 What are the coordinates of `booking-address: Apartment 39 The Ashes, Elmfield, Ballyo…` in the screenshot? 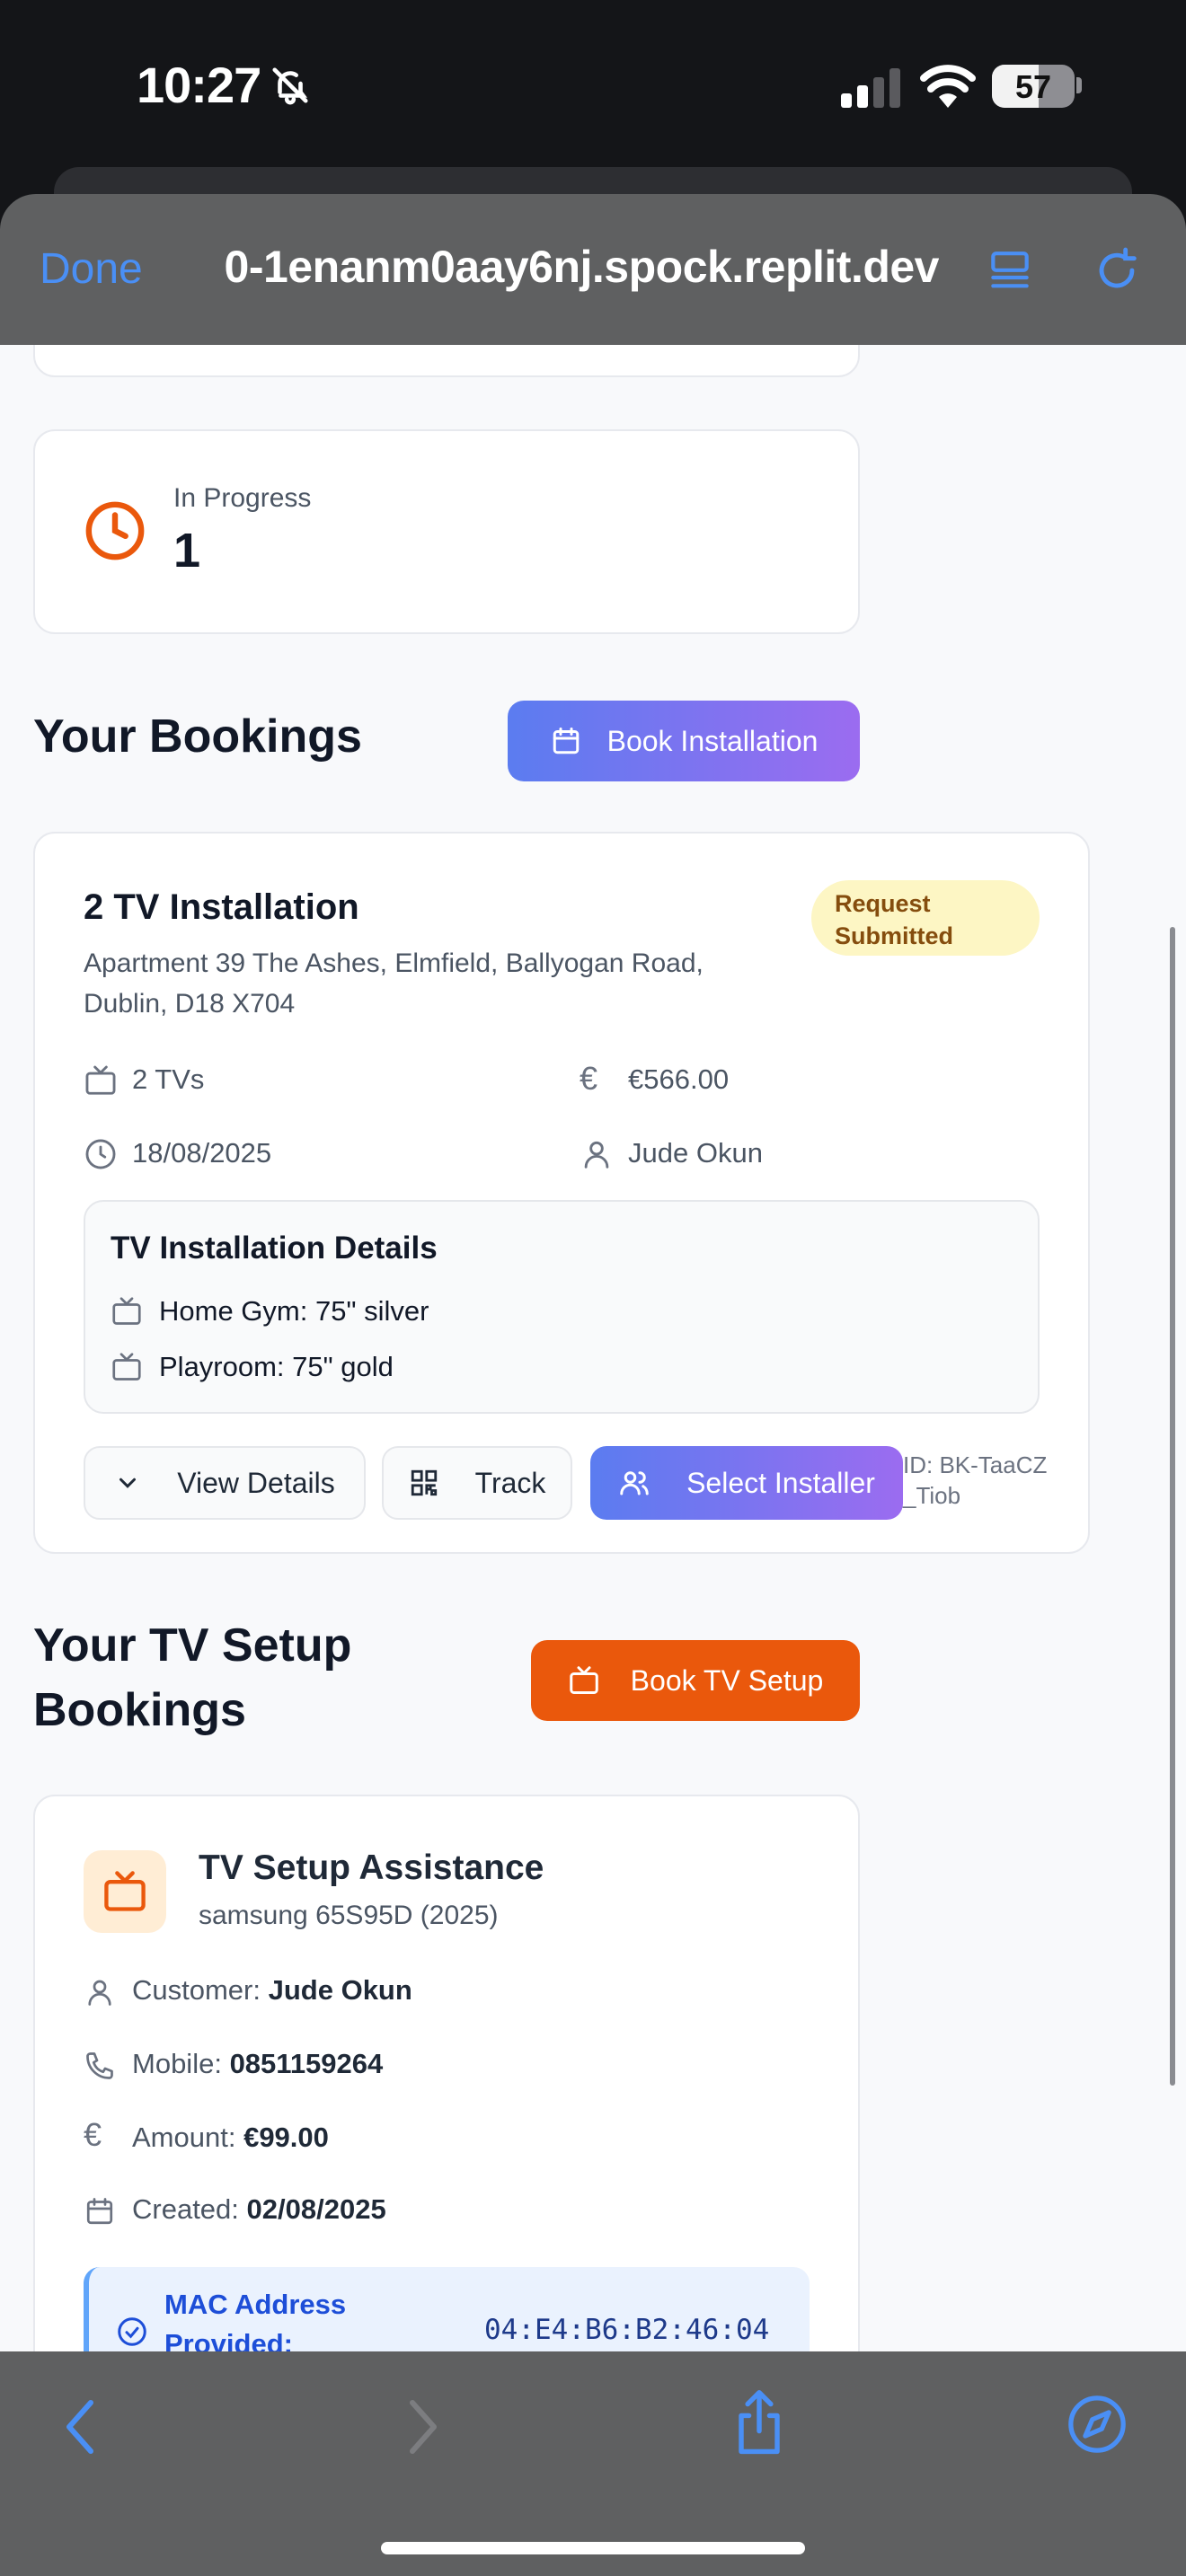 It's located at (394, 983).